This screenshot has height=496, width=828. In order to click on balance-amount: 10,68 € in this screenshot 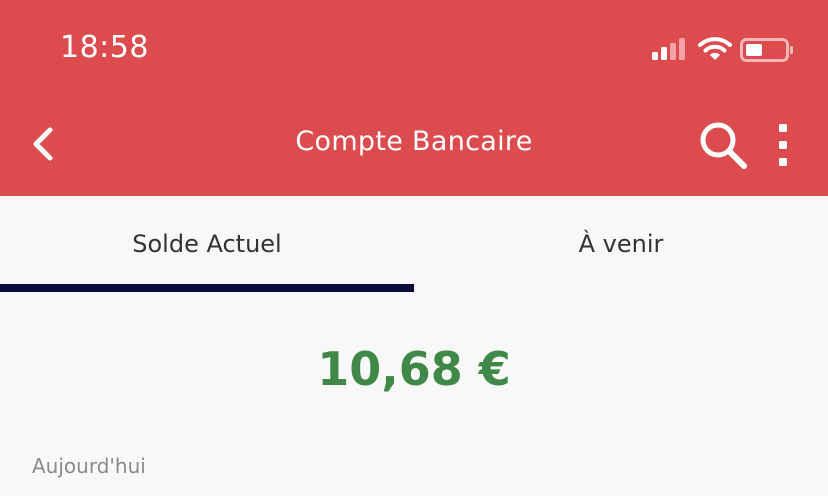, I will do `click(414, 369)`.